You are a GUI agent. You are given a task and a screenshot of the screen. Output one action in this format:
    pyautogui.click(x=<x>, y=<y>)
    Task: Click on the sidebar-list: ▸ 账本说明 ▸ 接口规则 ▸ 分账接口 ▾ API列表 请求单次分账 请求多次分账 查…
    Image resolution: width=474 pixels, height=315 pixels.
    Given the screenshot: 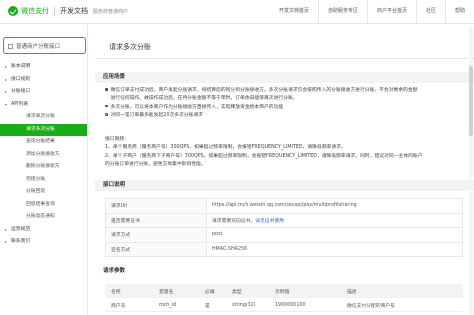 What is the action you would take?
    pyautogui.click(x=43, y=155)
    